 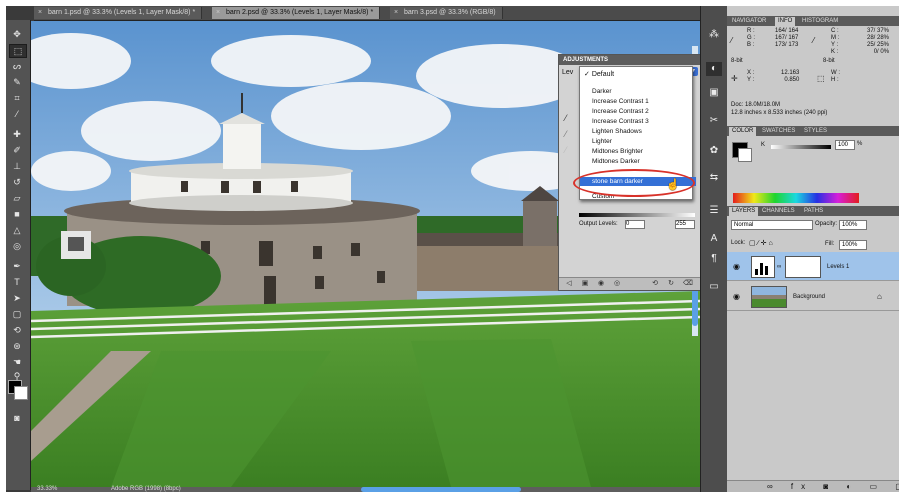 I want to click on masks-dock-icon: ▣, so click(x=714, y=93).